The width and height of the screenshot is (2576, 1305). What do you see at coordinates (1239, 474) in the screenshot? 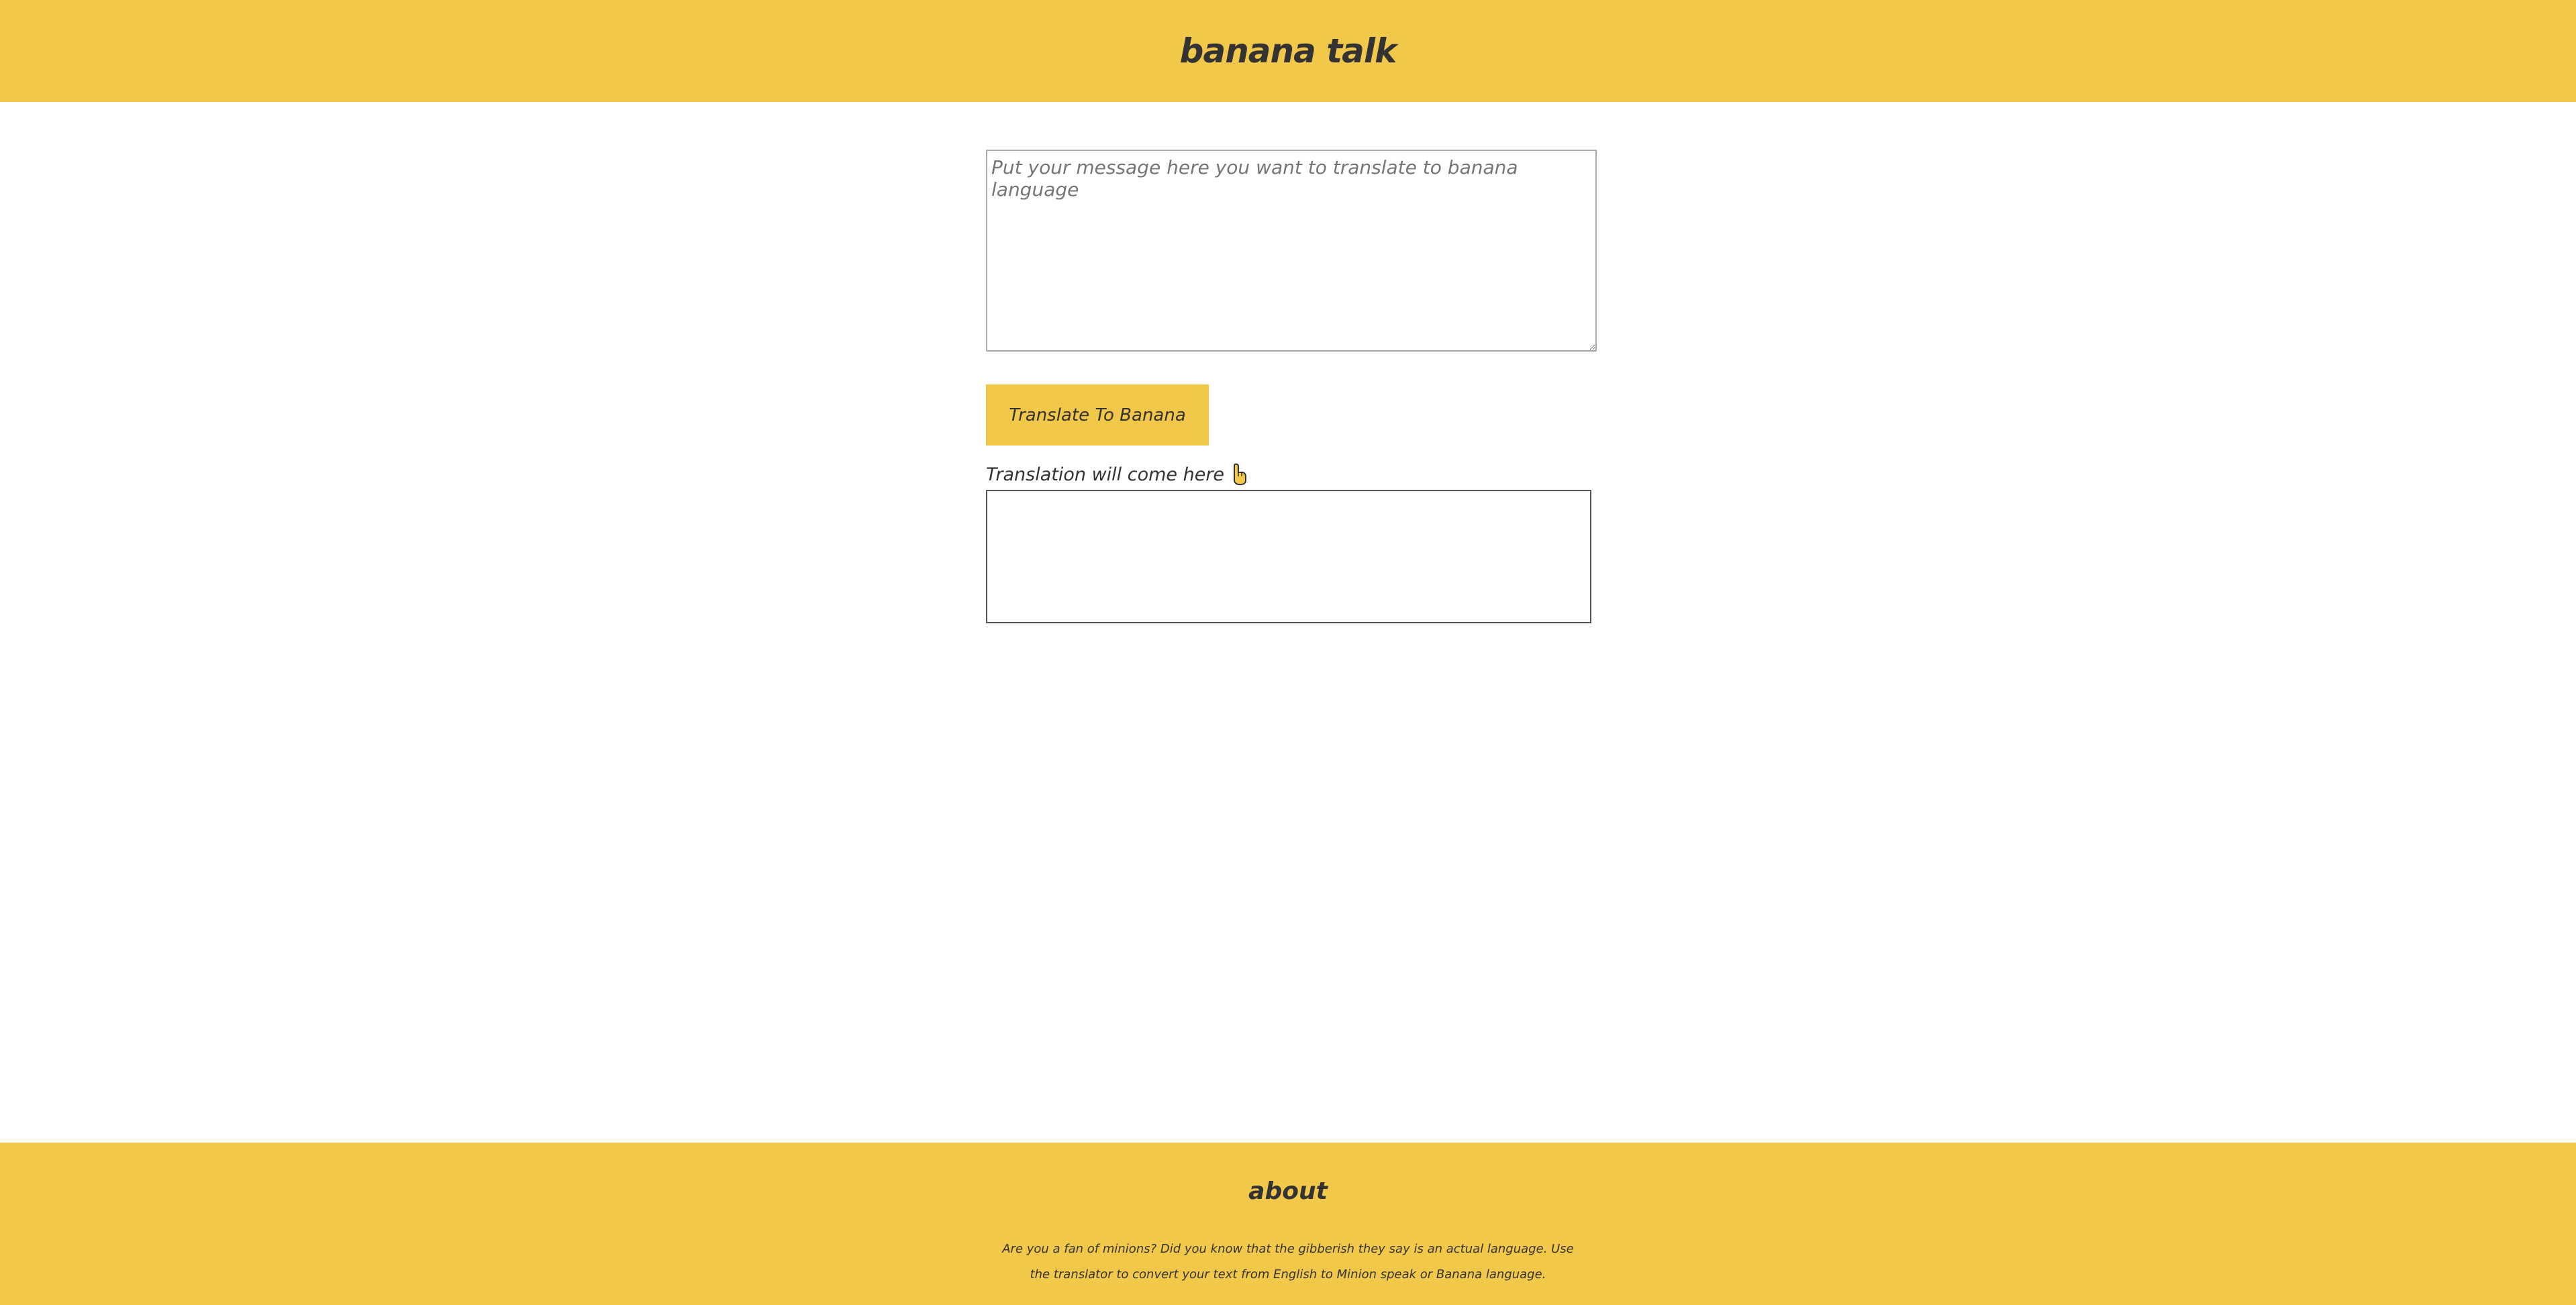
I see `pointing-hand-down-icon` at bounding box center [1239, 474].